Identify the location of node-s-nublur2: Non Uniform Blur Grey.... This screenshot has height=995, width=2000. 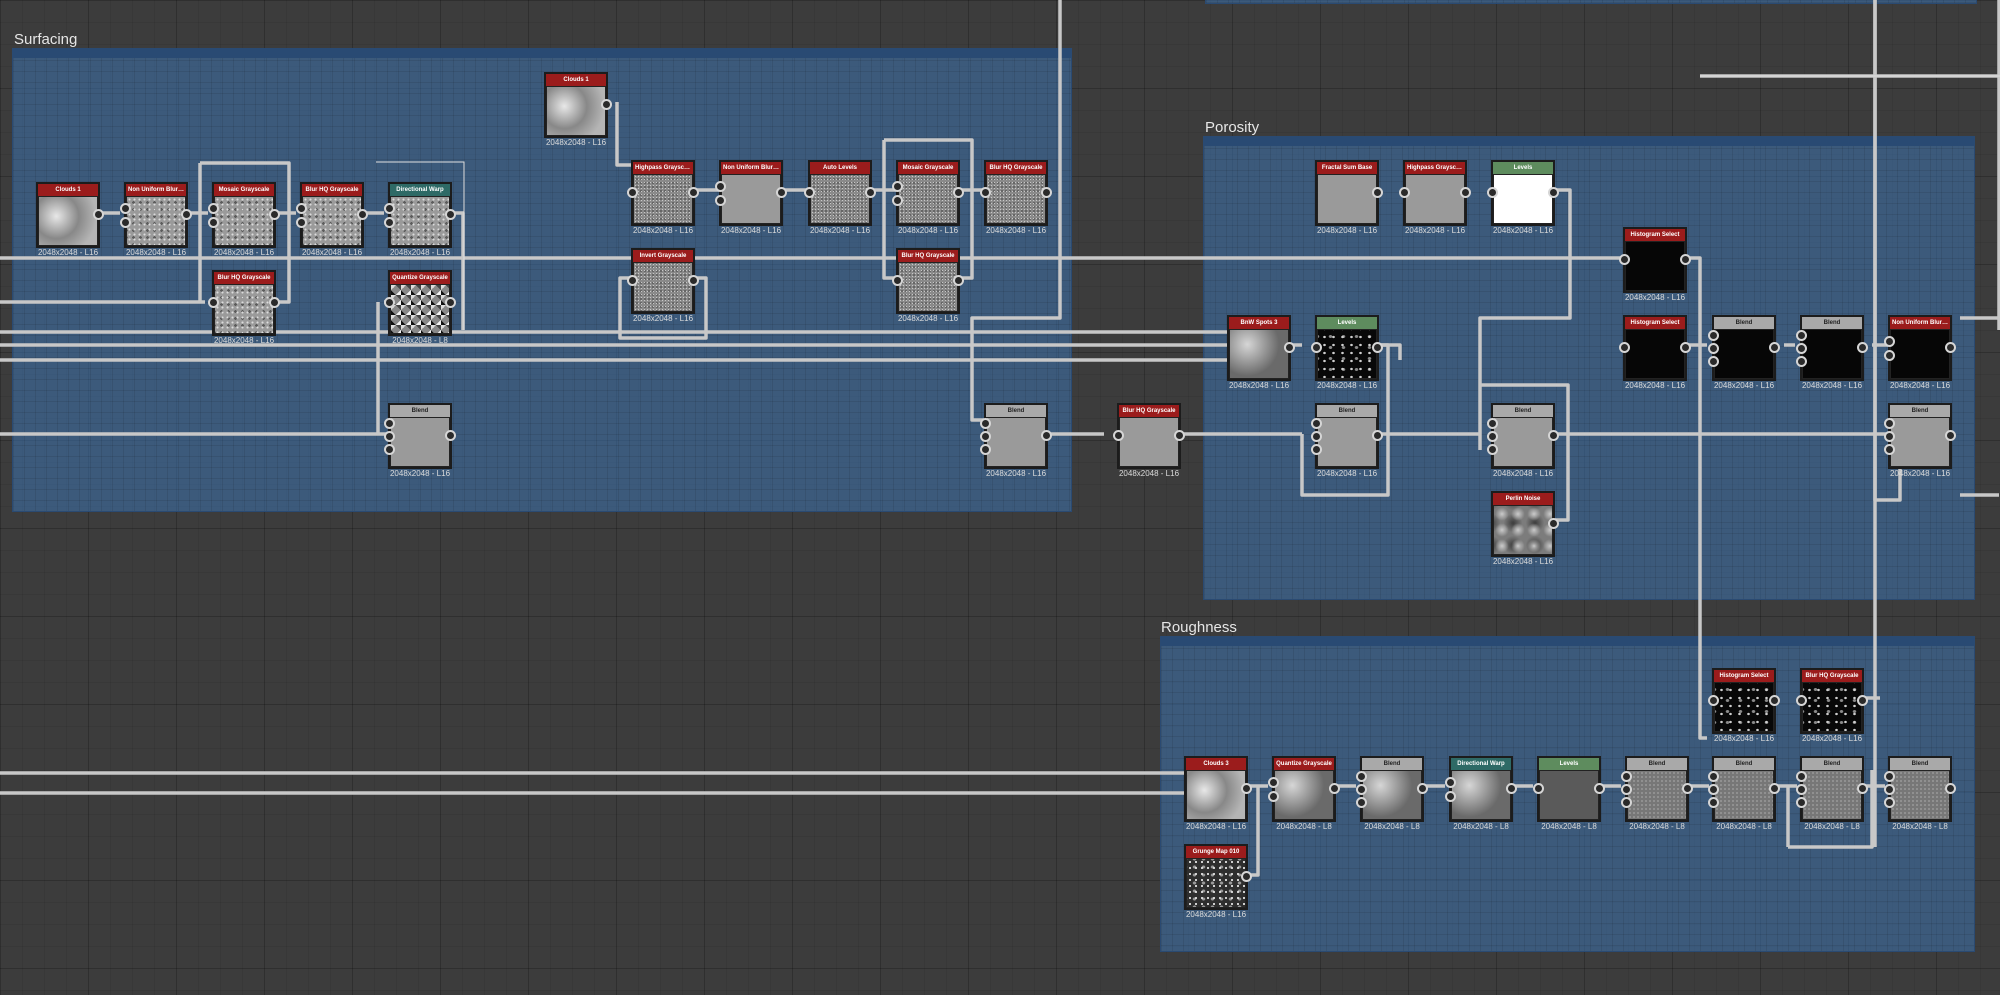
(751, 193).